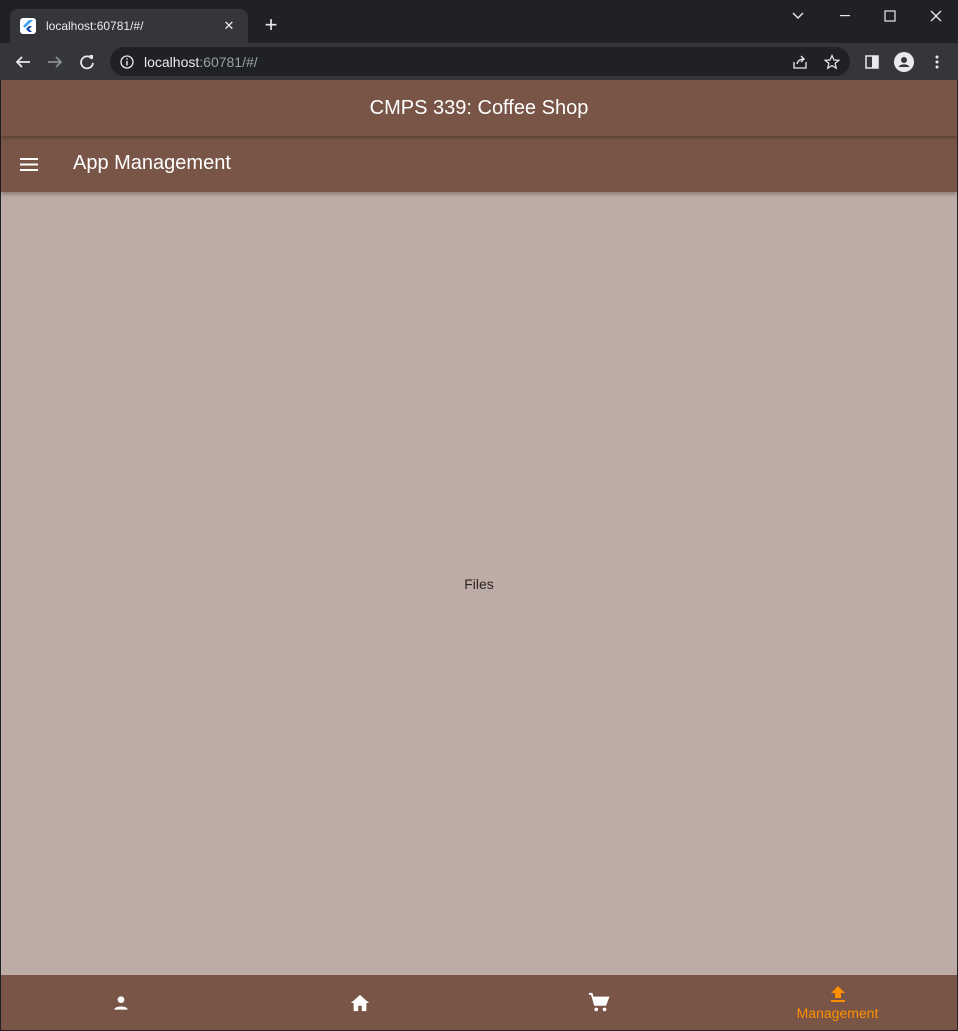  What do you see at coordinates (229, 26) in the screenshot?
I see `tab-close-icon: ✕` at bounding box center [229, 26].